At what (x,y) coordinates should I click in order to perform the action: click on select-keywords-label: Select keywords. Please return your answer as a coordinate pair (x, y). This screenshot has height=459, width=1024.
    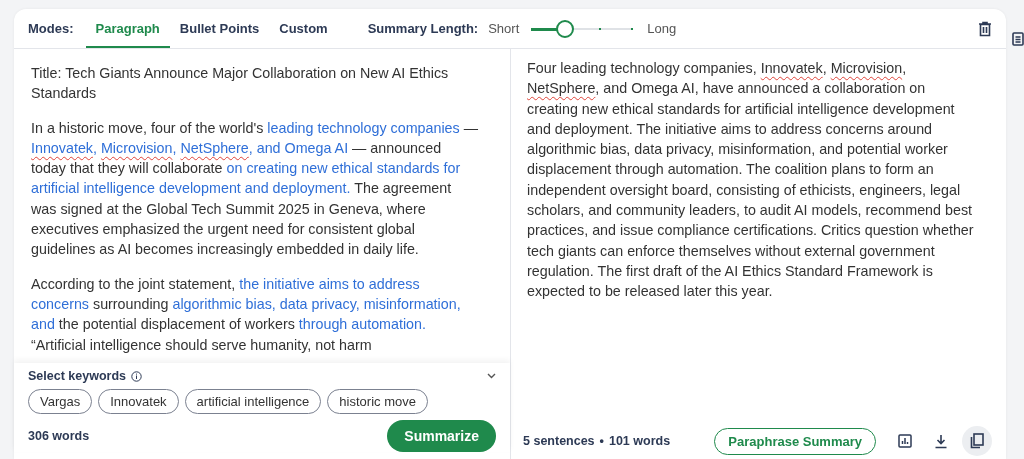
    Looking at the image, I should click on (77, 376).